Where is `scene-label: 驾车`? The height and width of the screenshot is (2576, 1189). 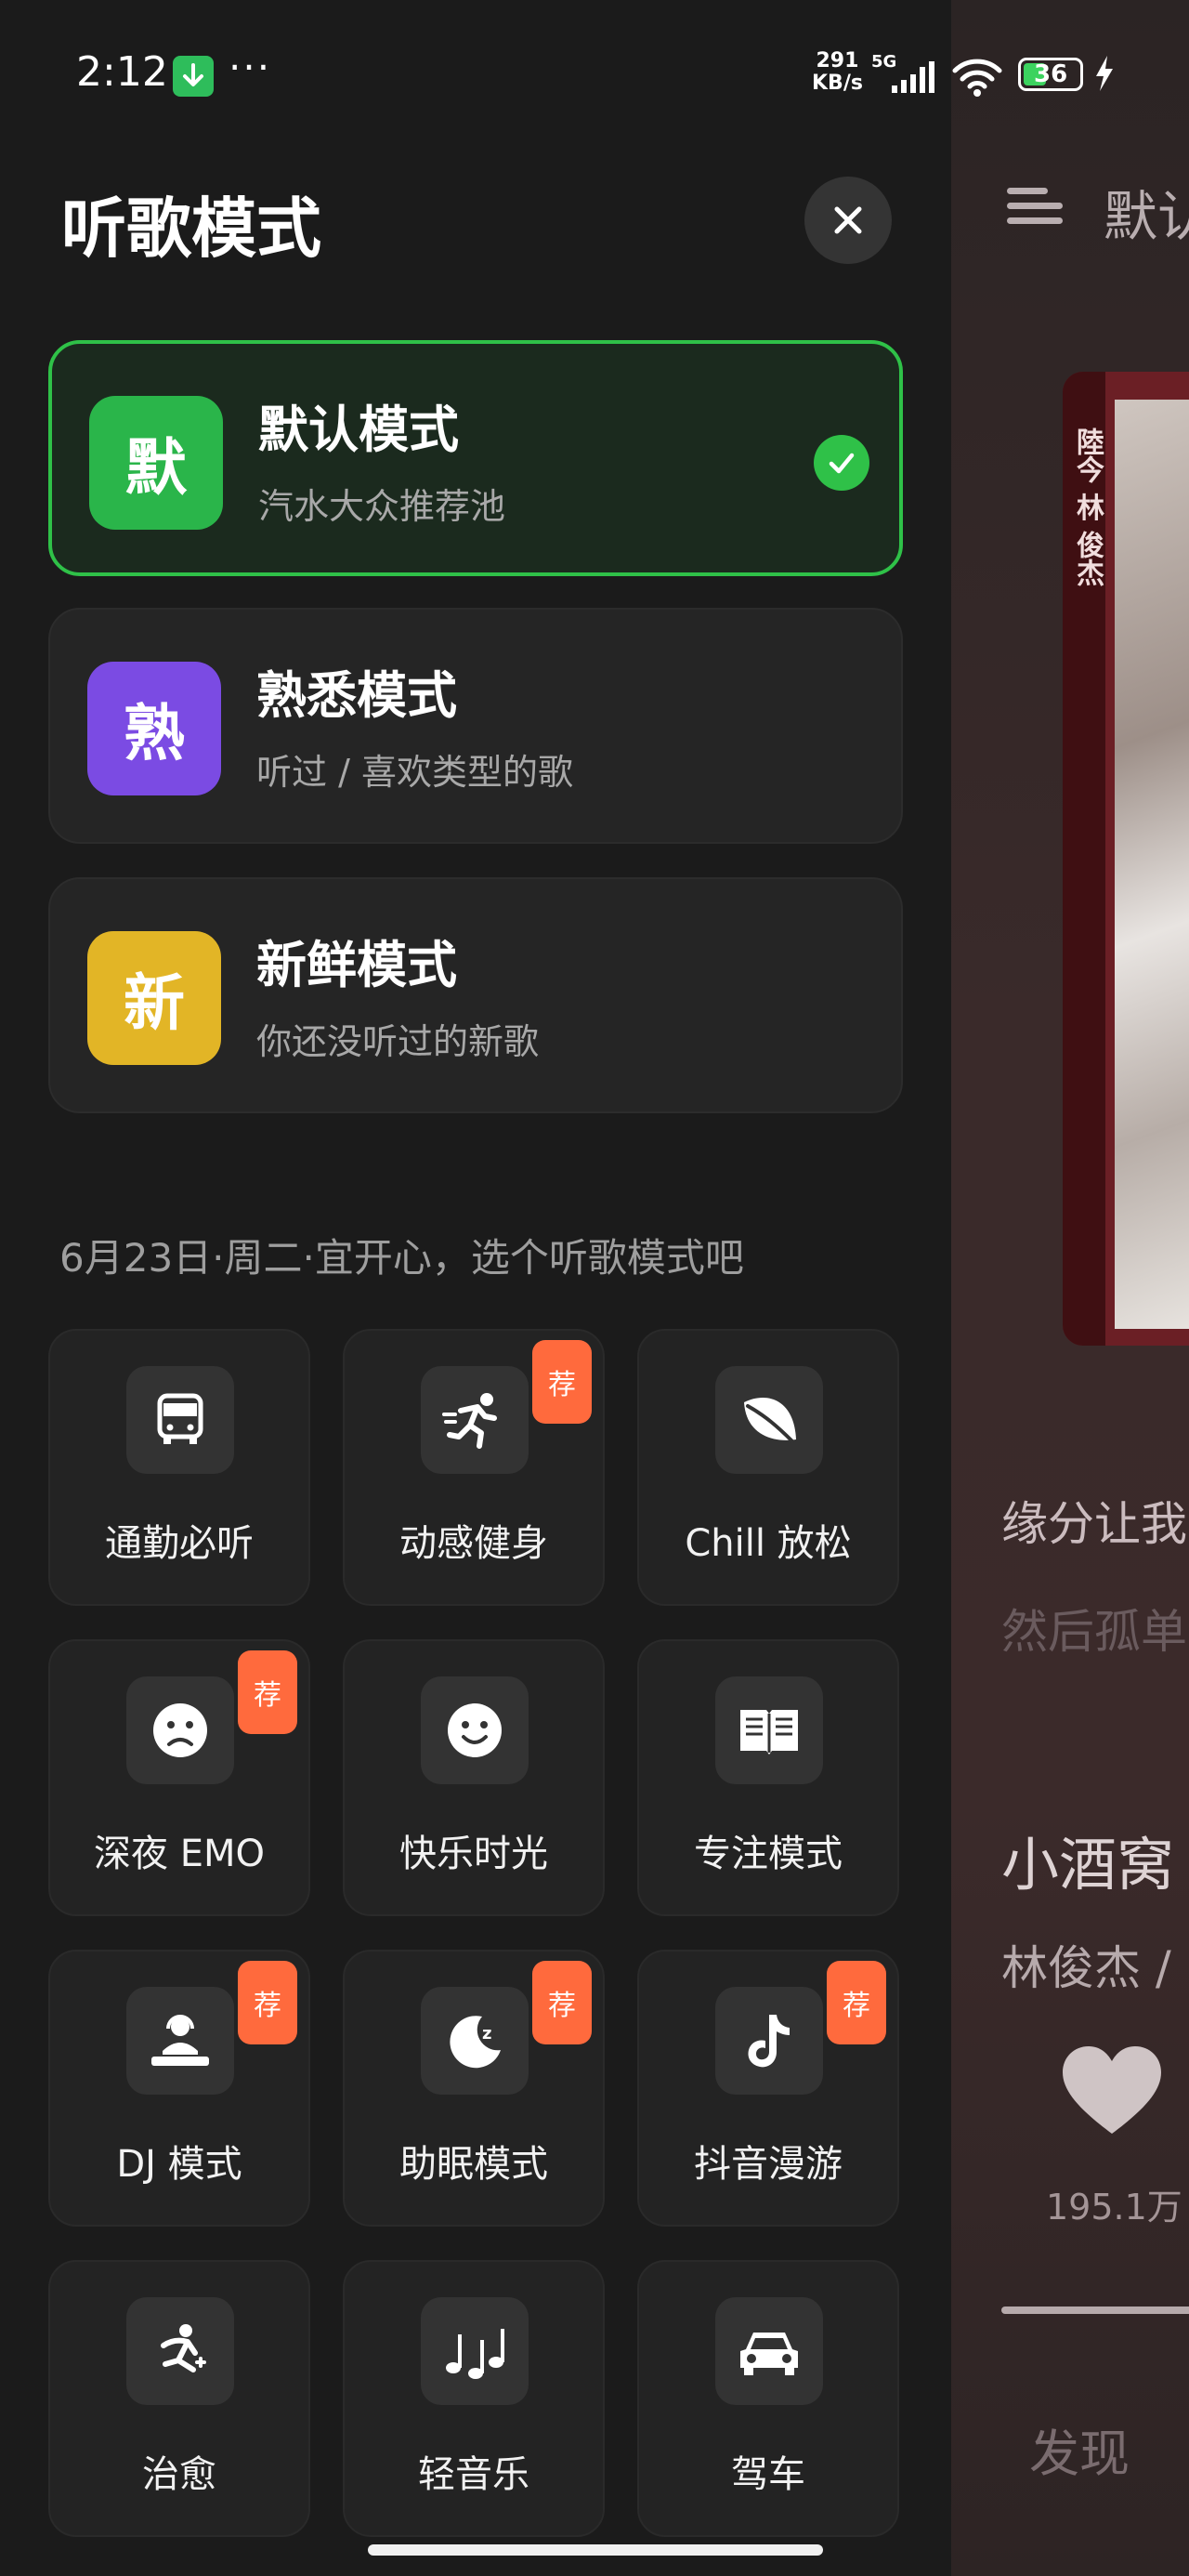 scene-label: 驾车 is located at coordinates (768, 2474).